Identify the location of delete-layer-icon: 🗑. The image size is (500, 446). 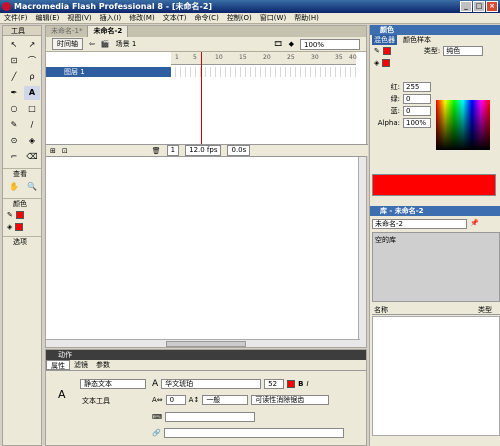
(156, 151).